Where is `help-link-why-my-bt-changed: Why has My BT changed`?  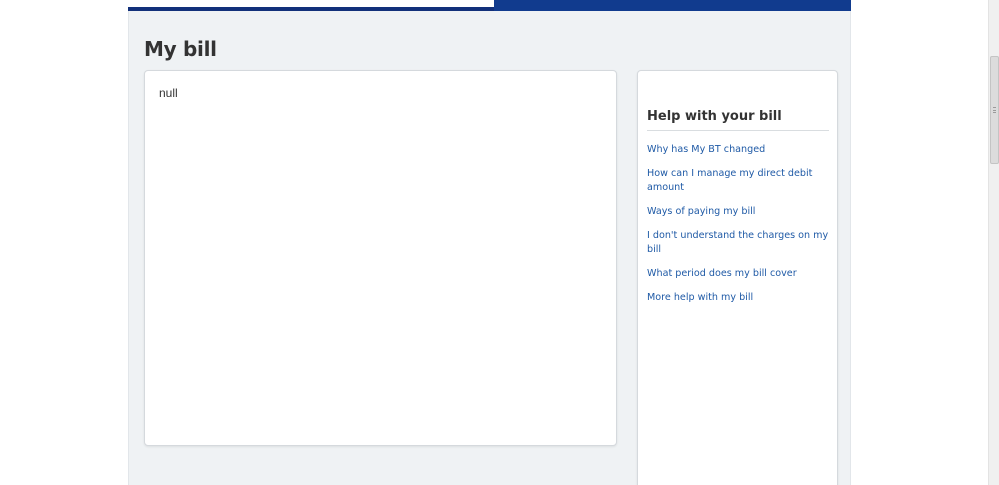
help-link-why-my-bt-changed: Why has My BT changed is located at coordinates (706, 149).